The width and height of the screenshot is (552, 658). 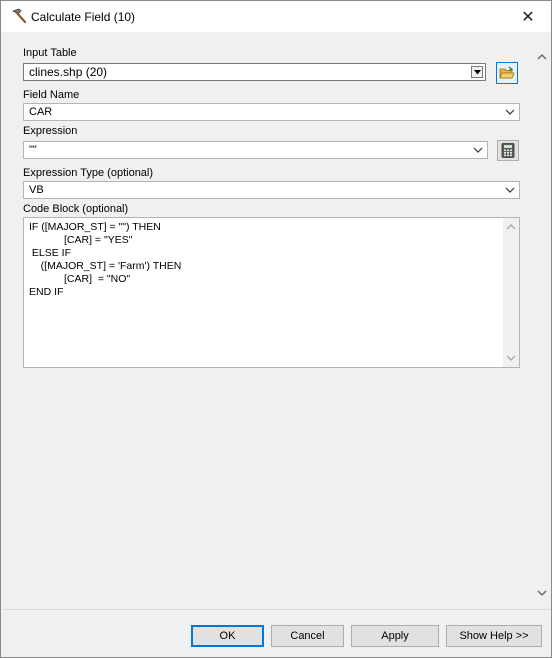 I want to click on dialog-scrollbar, so click(x=542, y=321).